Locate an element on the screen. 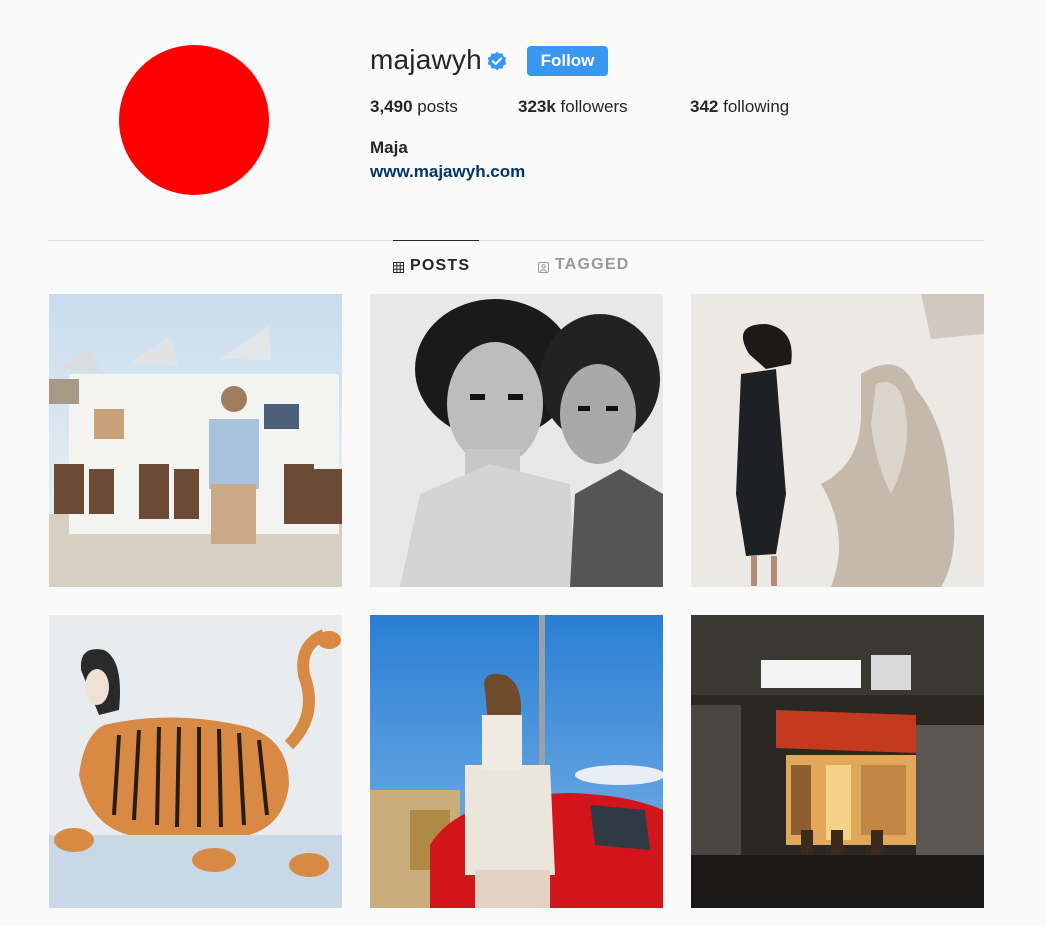 This screenshot has height=926, width=1046. post-image-portrait is located at coordinates (516, 440).